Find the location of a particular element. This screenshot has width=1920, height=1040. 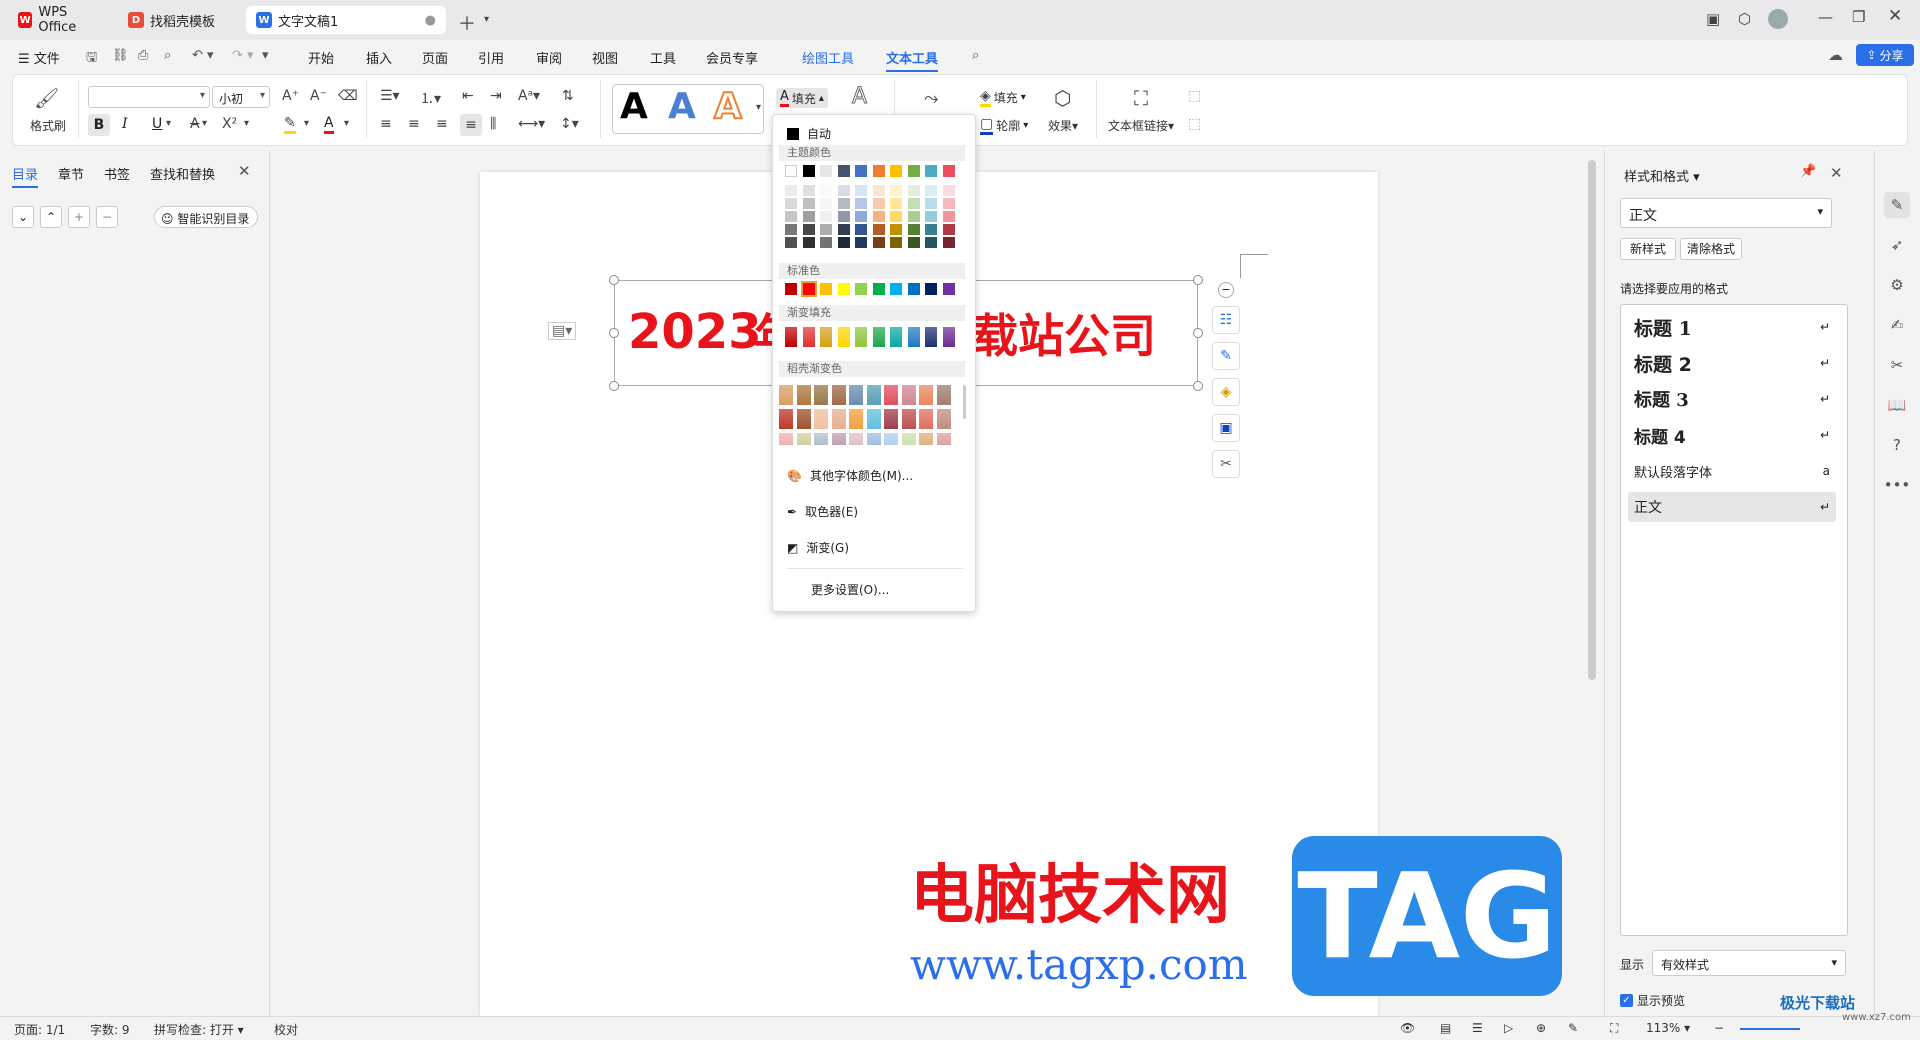

align-center-icon: ≡ is located at coordinates (414, 124).